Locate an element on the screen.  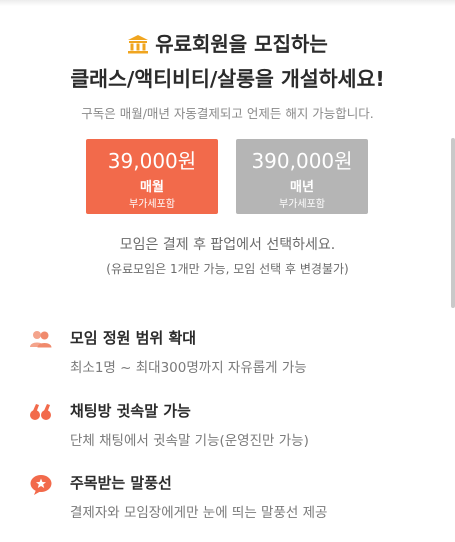
people-icon is located at coordinates (41, 340).